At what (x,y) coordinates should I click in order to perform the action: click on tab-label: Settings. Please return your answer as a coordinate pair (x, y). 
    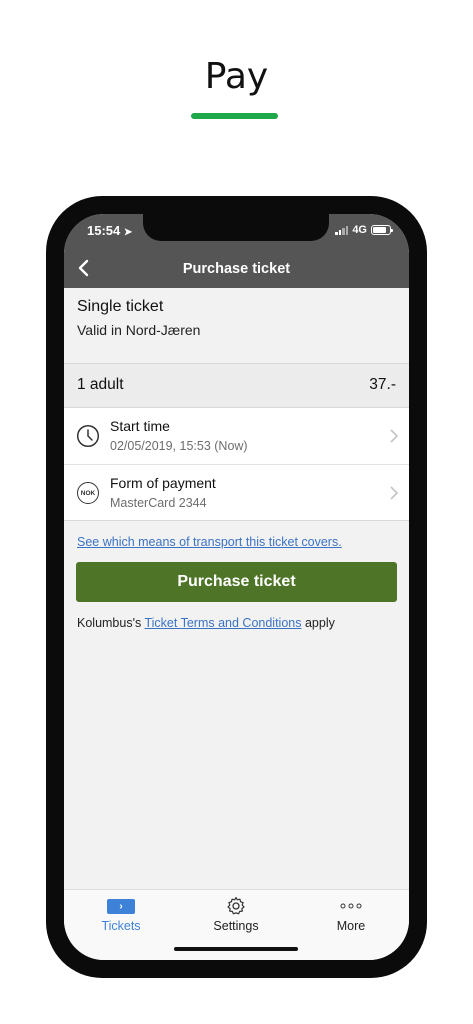
    Looking at the image, I should click on (236, 926).